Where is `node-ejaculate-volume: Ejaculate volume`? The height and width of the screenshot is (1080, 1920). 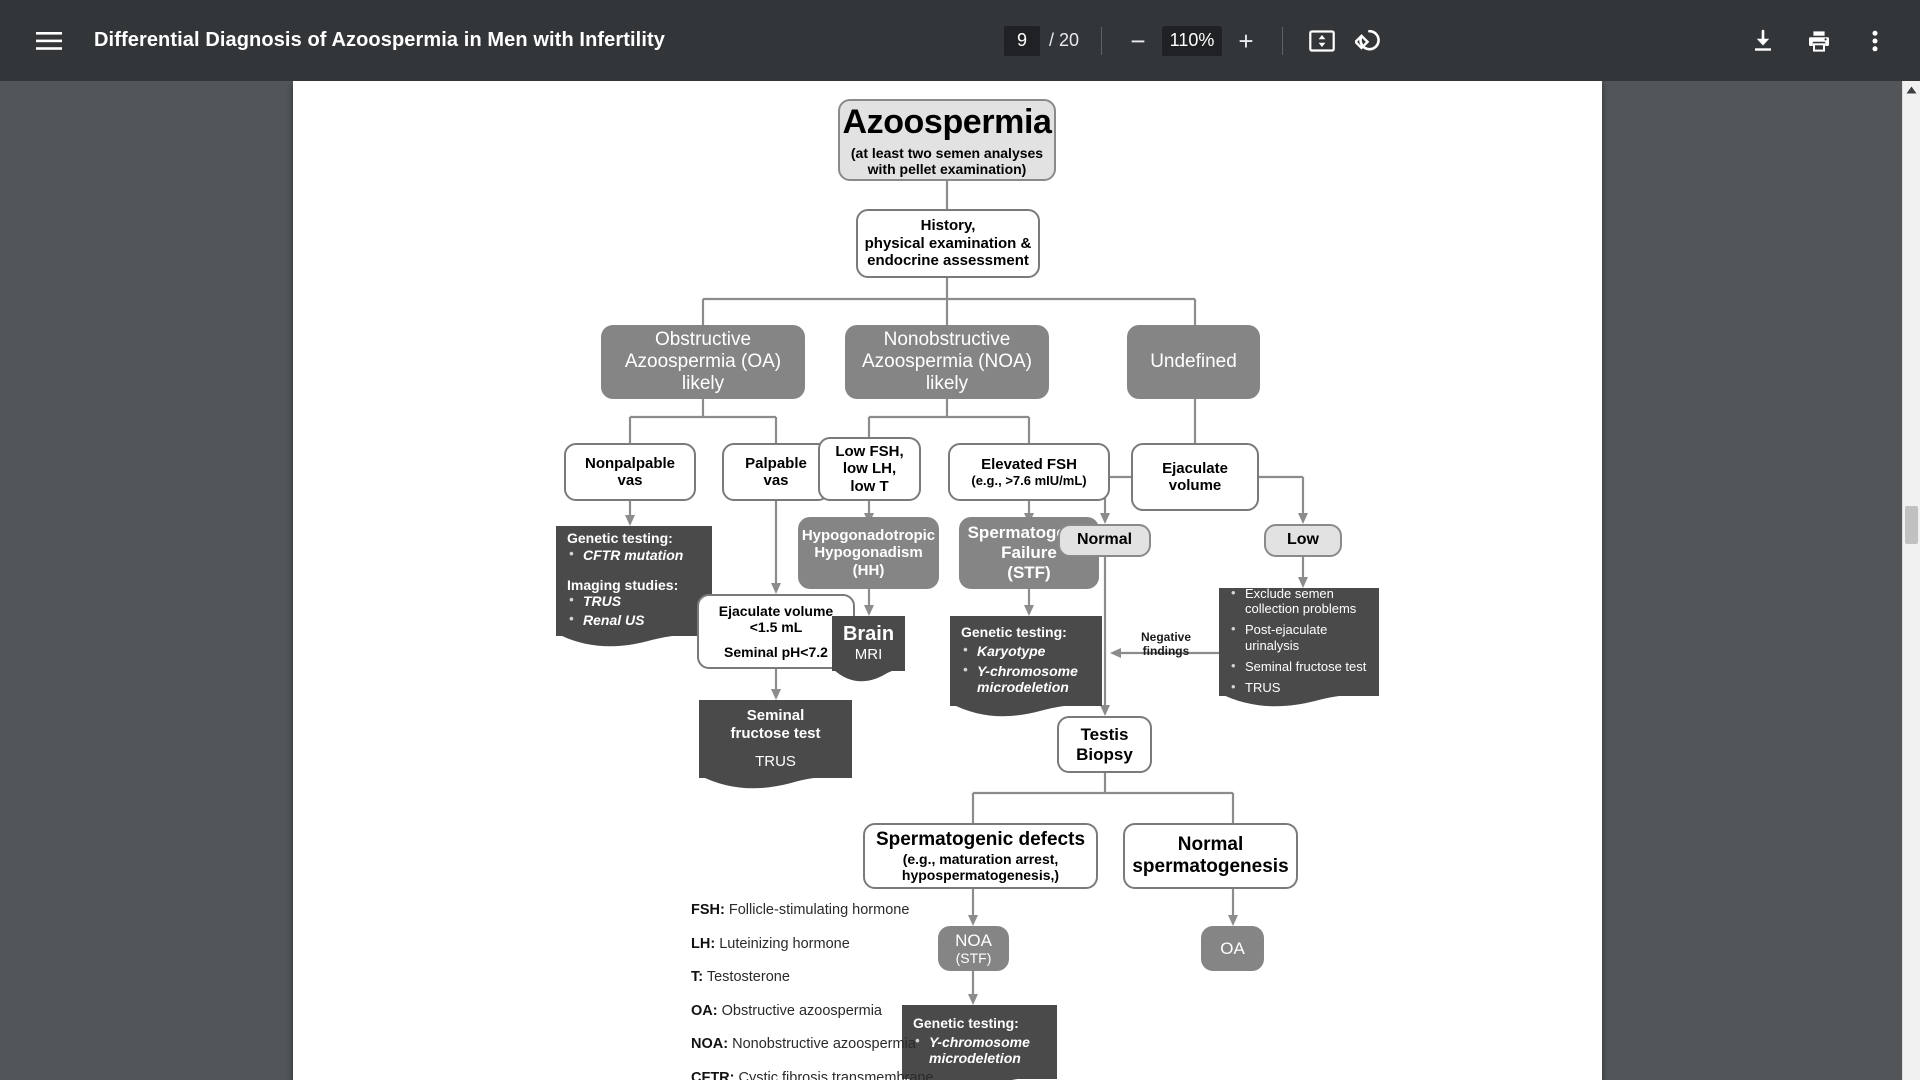
node-ejaculate-volume: Ejaculate volume is located at coordinates (1195, 477).